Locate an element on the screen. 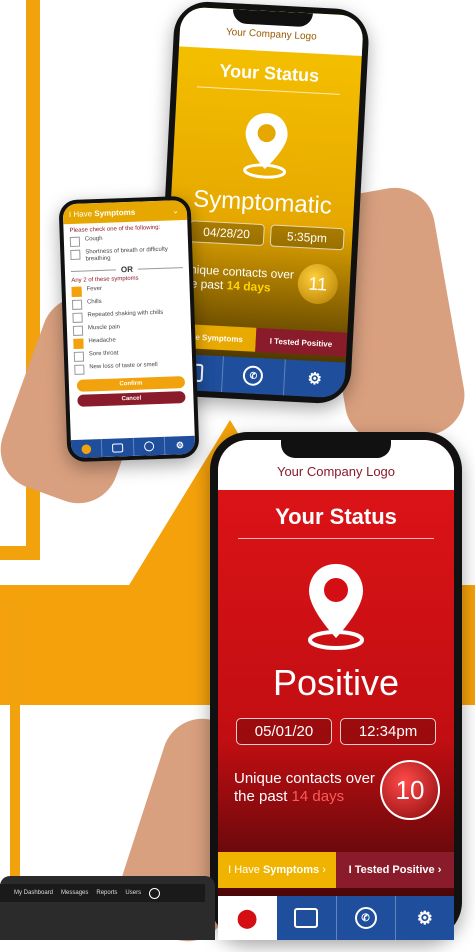 The height and width of the screenshot is (952, 475). symptom-label: Muscle pain is located at coordinates (104, 328).